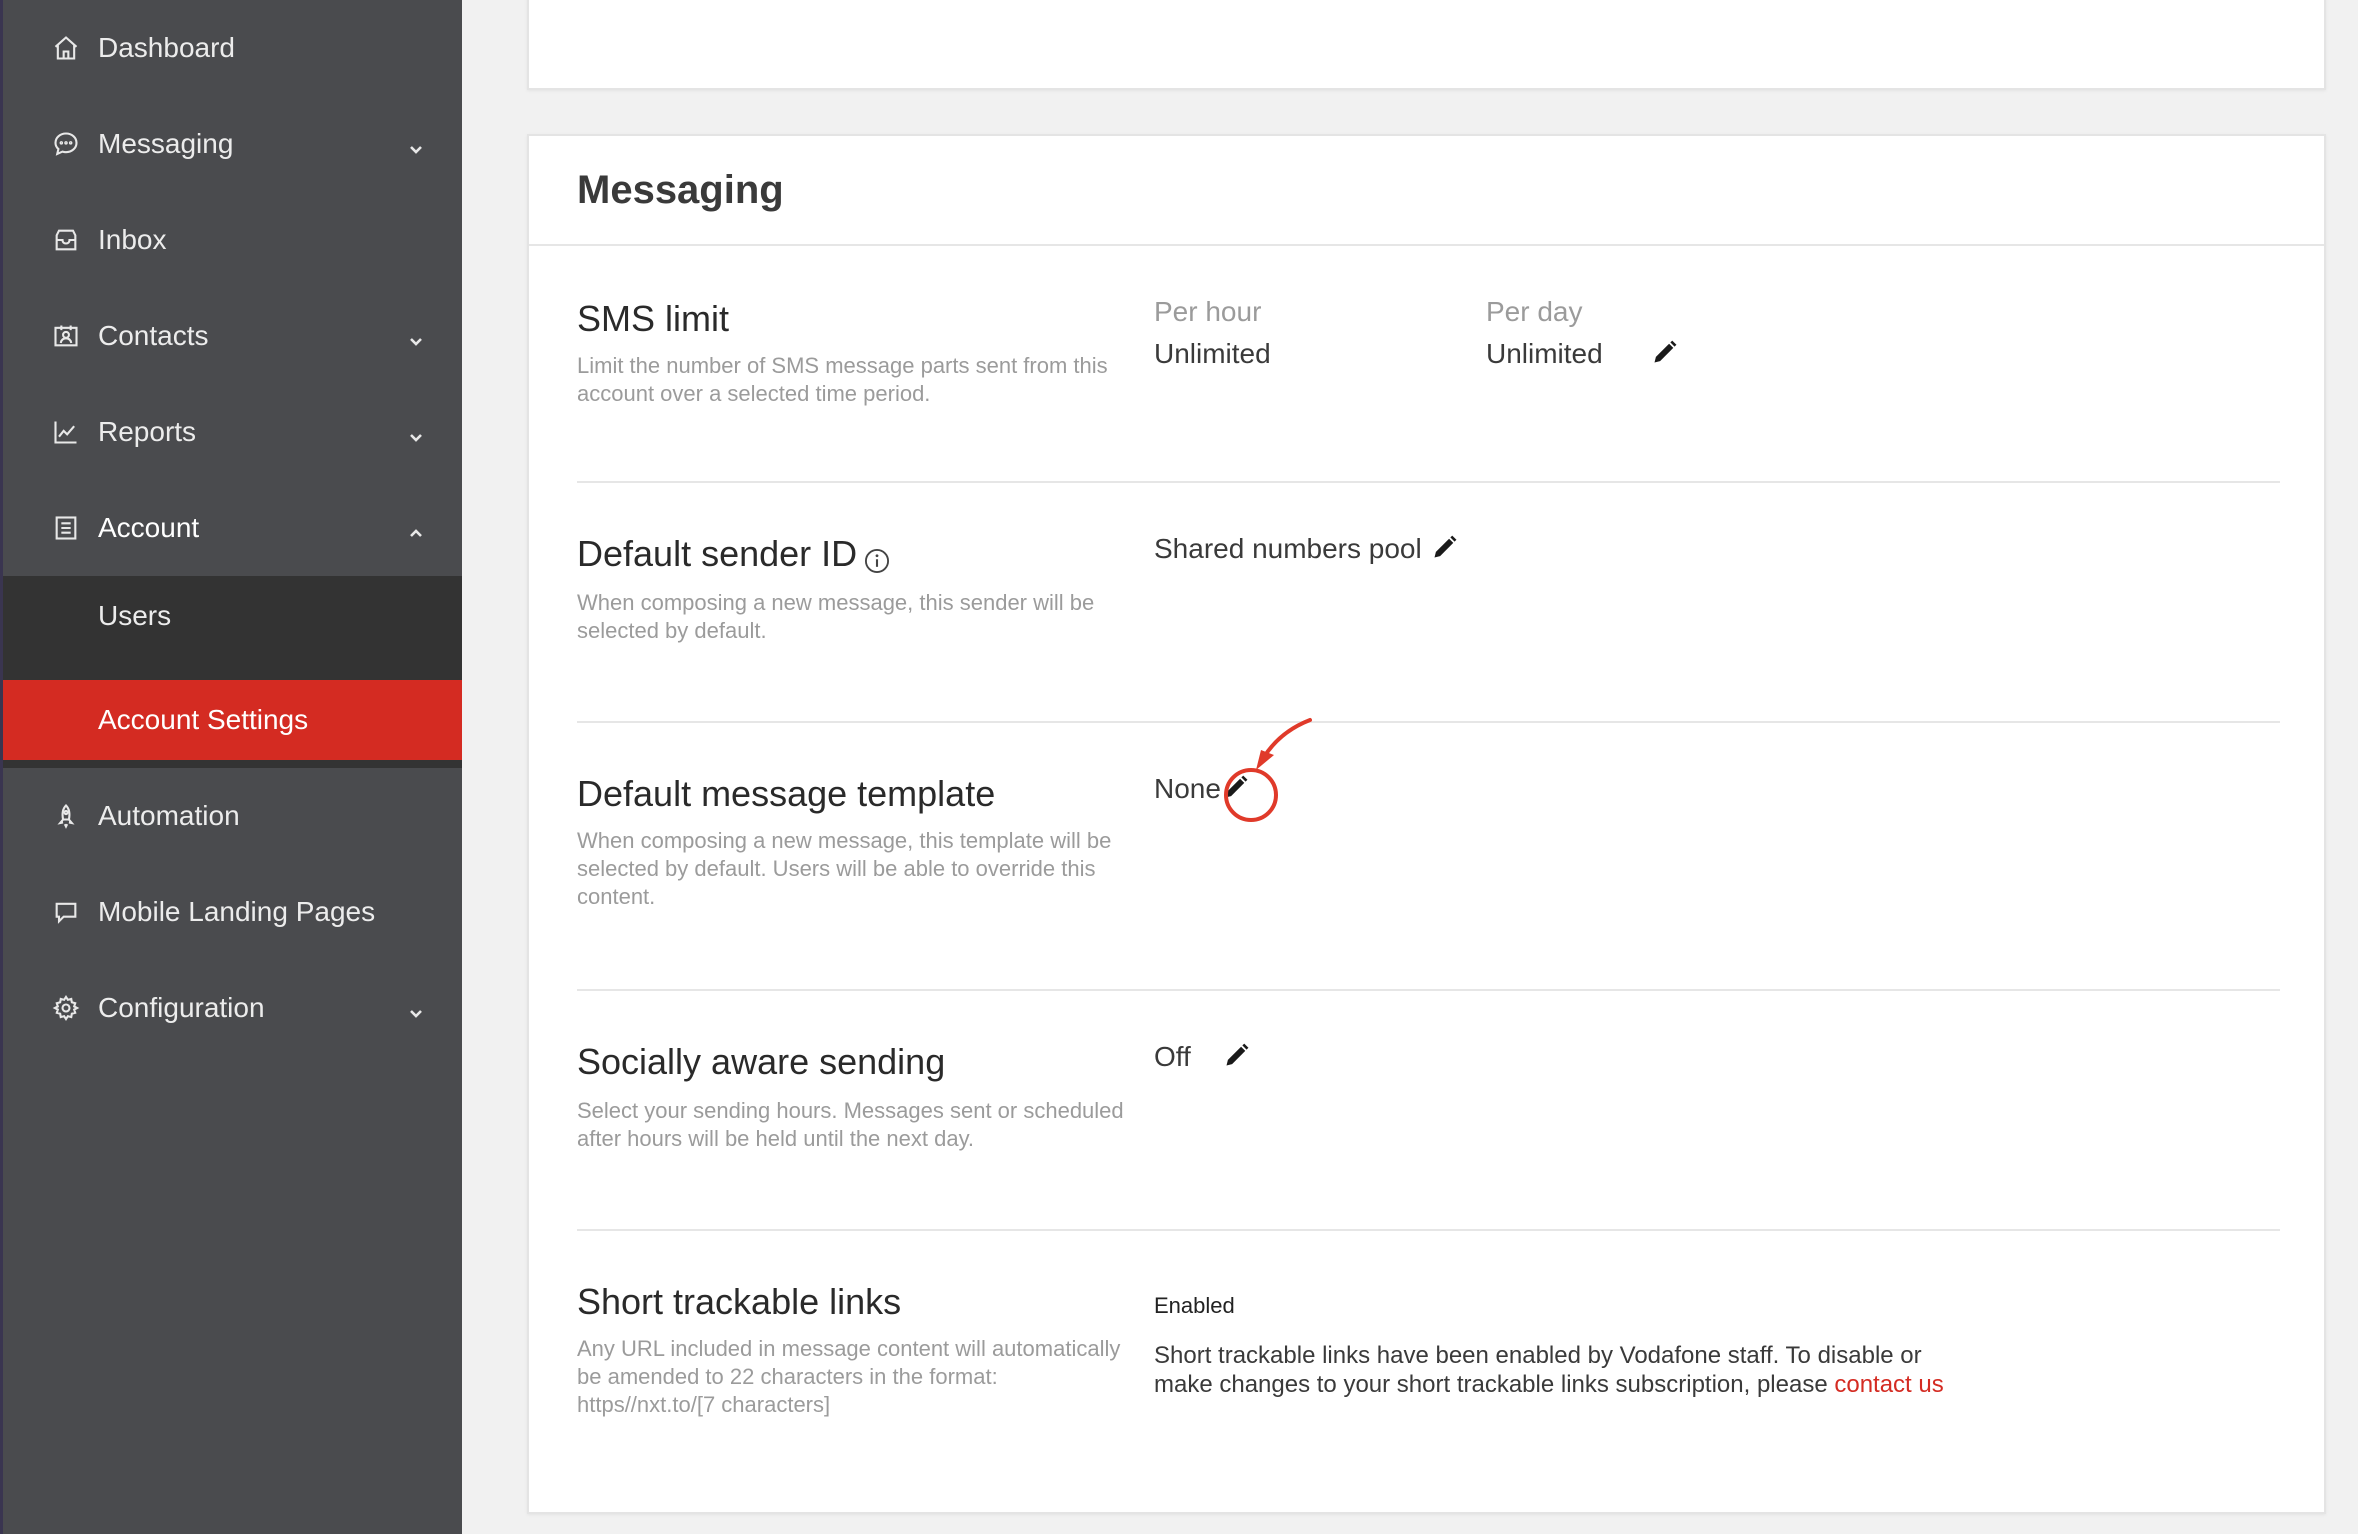 The height and width of the screenshot is (1534, 2358). Describe the element at coordinates (203, 719) in the screenshot. I see `sidebar-item-label: Account Settings` at that location.